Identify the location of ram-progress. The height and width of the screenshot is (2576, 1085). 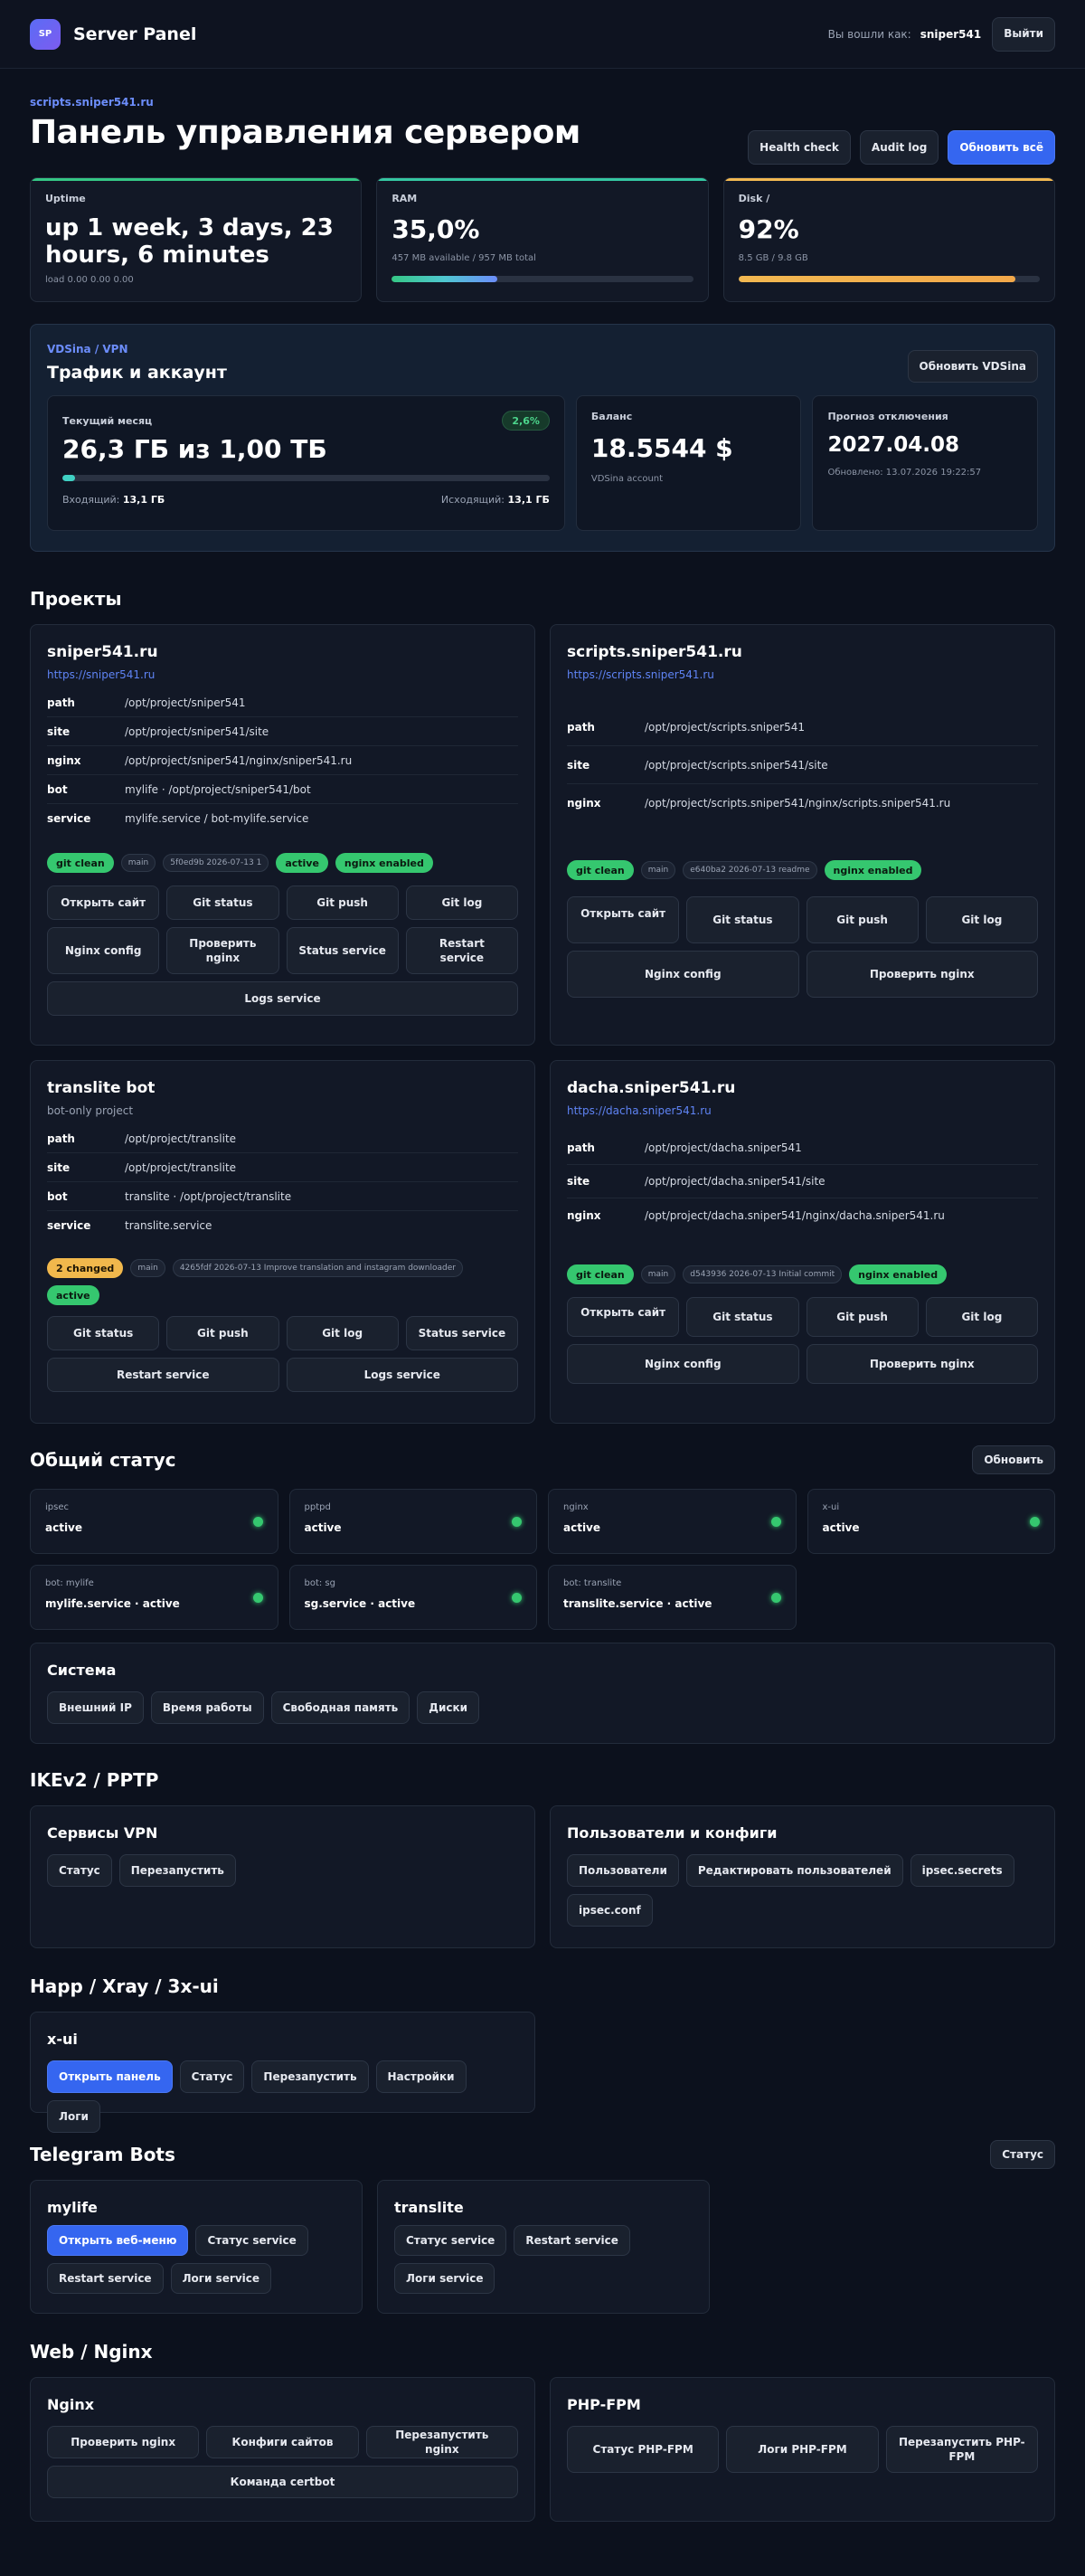
(542, 279).